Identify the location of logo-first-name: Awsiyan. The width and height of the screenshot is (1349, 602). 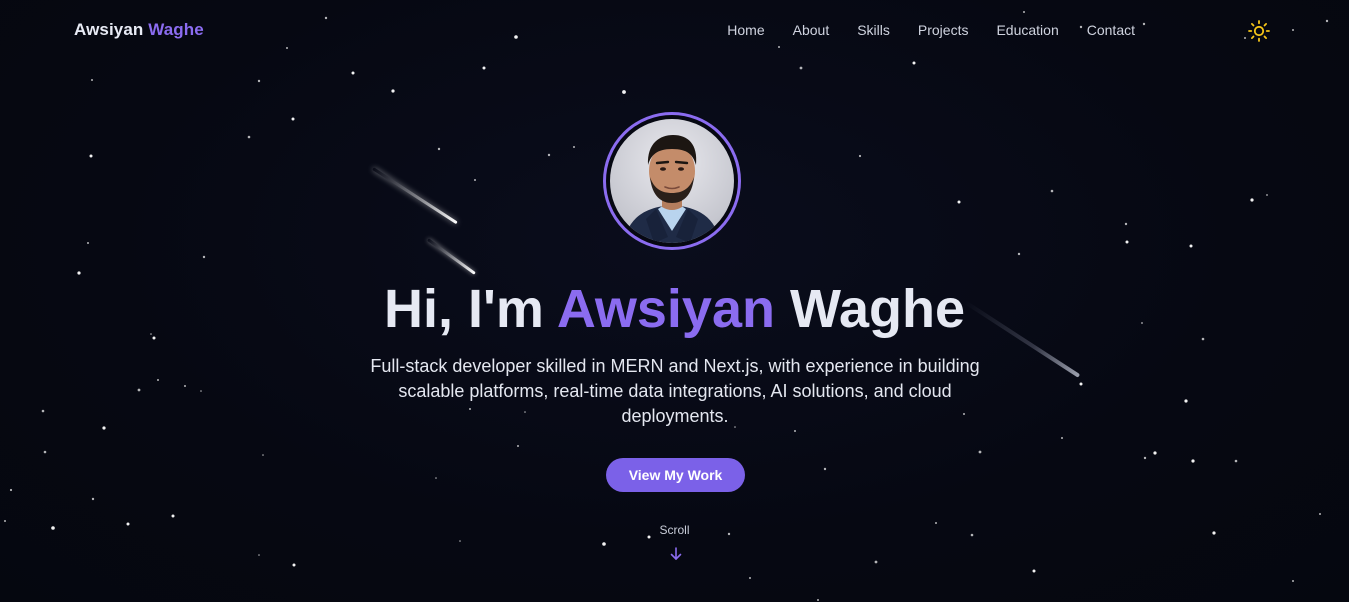
(109, 29).